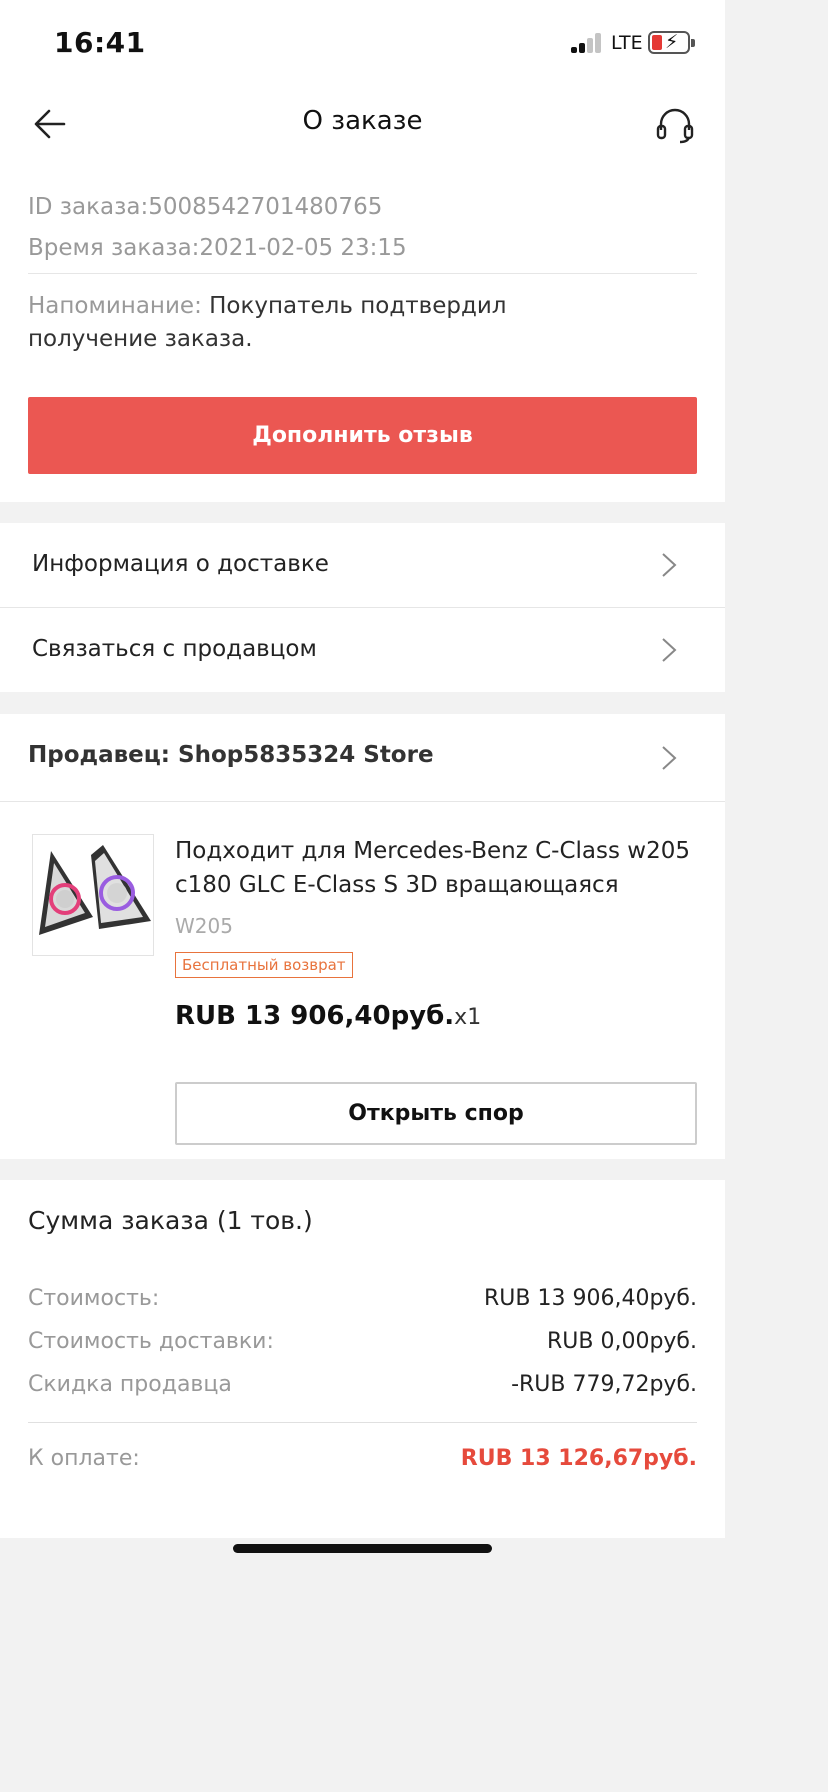 This screenshot has width=828, height=1792. Describe the element at coordinates (362, 435) in the screenshot. I see `add-review-button: Дополнить отзыв` at that location.